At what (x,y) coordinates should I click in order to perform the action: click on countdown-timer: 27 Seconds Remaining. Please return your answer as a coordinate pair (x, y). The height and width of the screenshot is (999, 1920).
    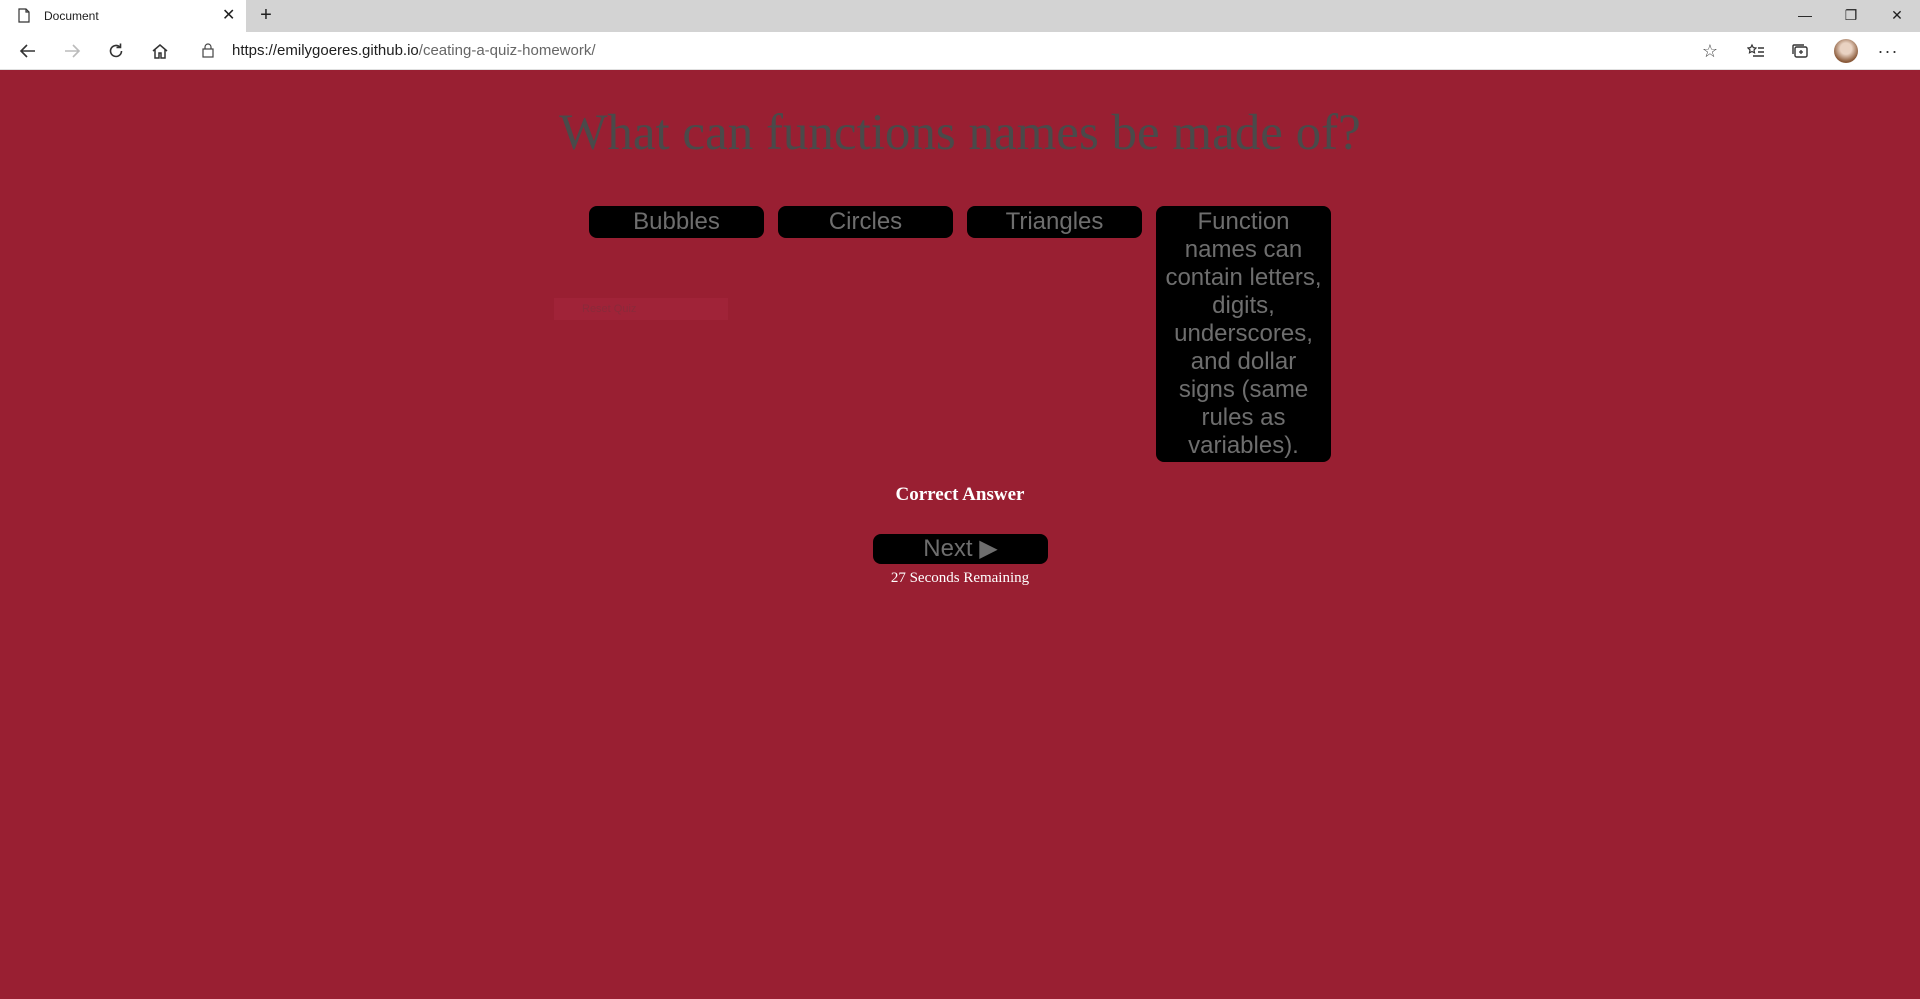
    Looking at the image, I should click on (960, 578).